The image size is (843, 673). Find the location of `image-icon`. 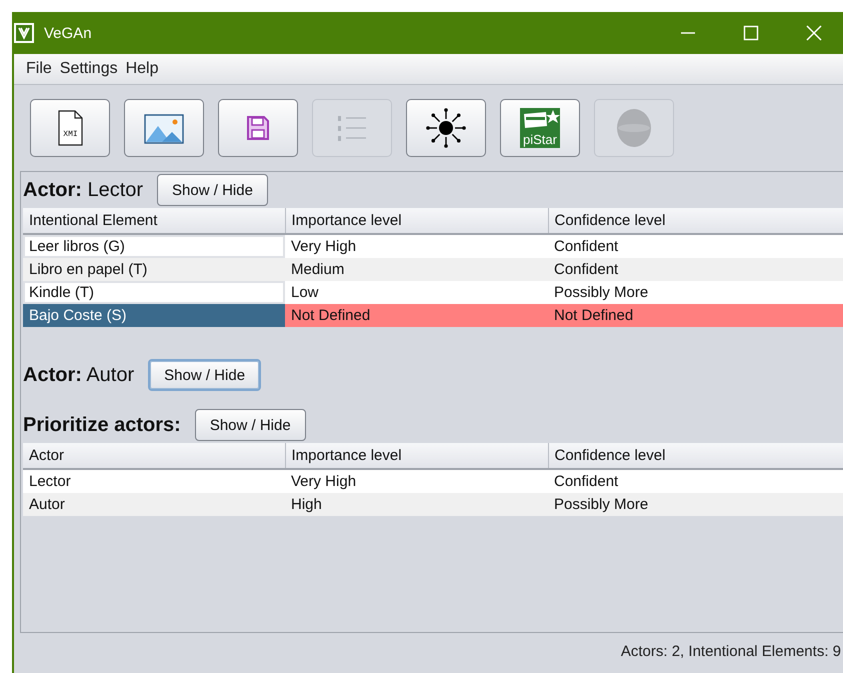

image-icon is located at coordinates (164, 128).